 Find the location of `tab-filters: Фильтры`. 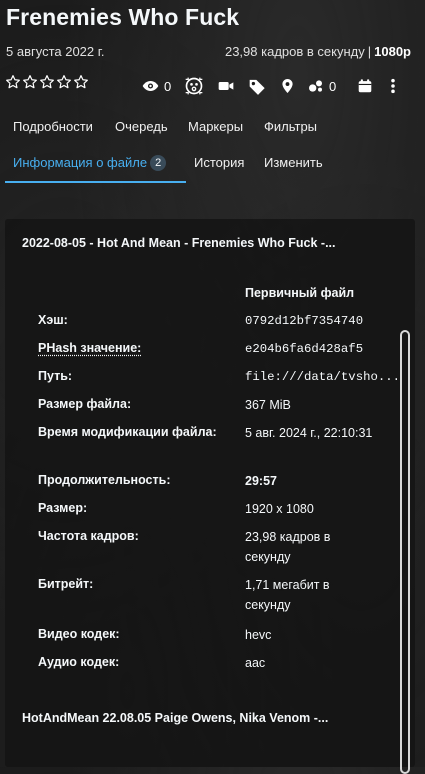

tab-filters: Фильтры is located at coordinates (290, 131).